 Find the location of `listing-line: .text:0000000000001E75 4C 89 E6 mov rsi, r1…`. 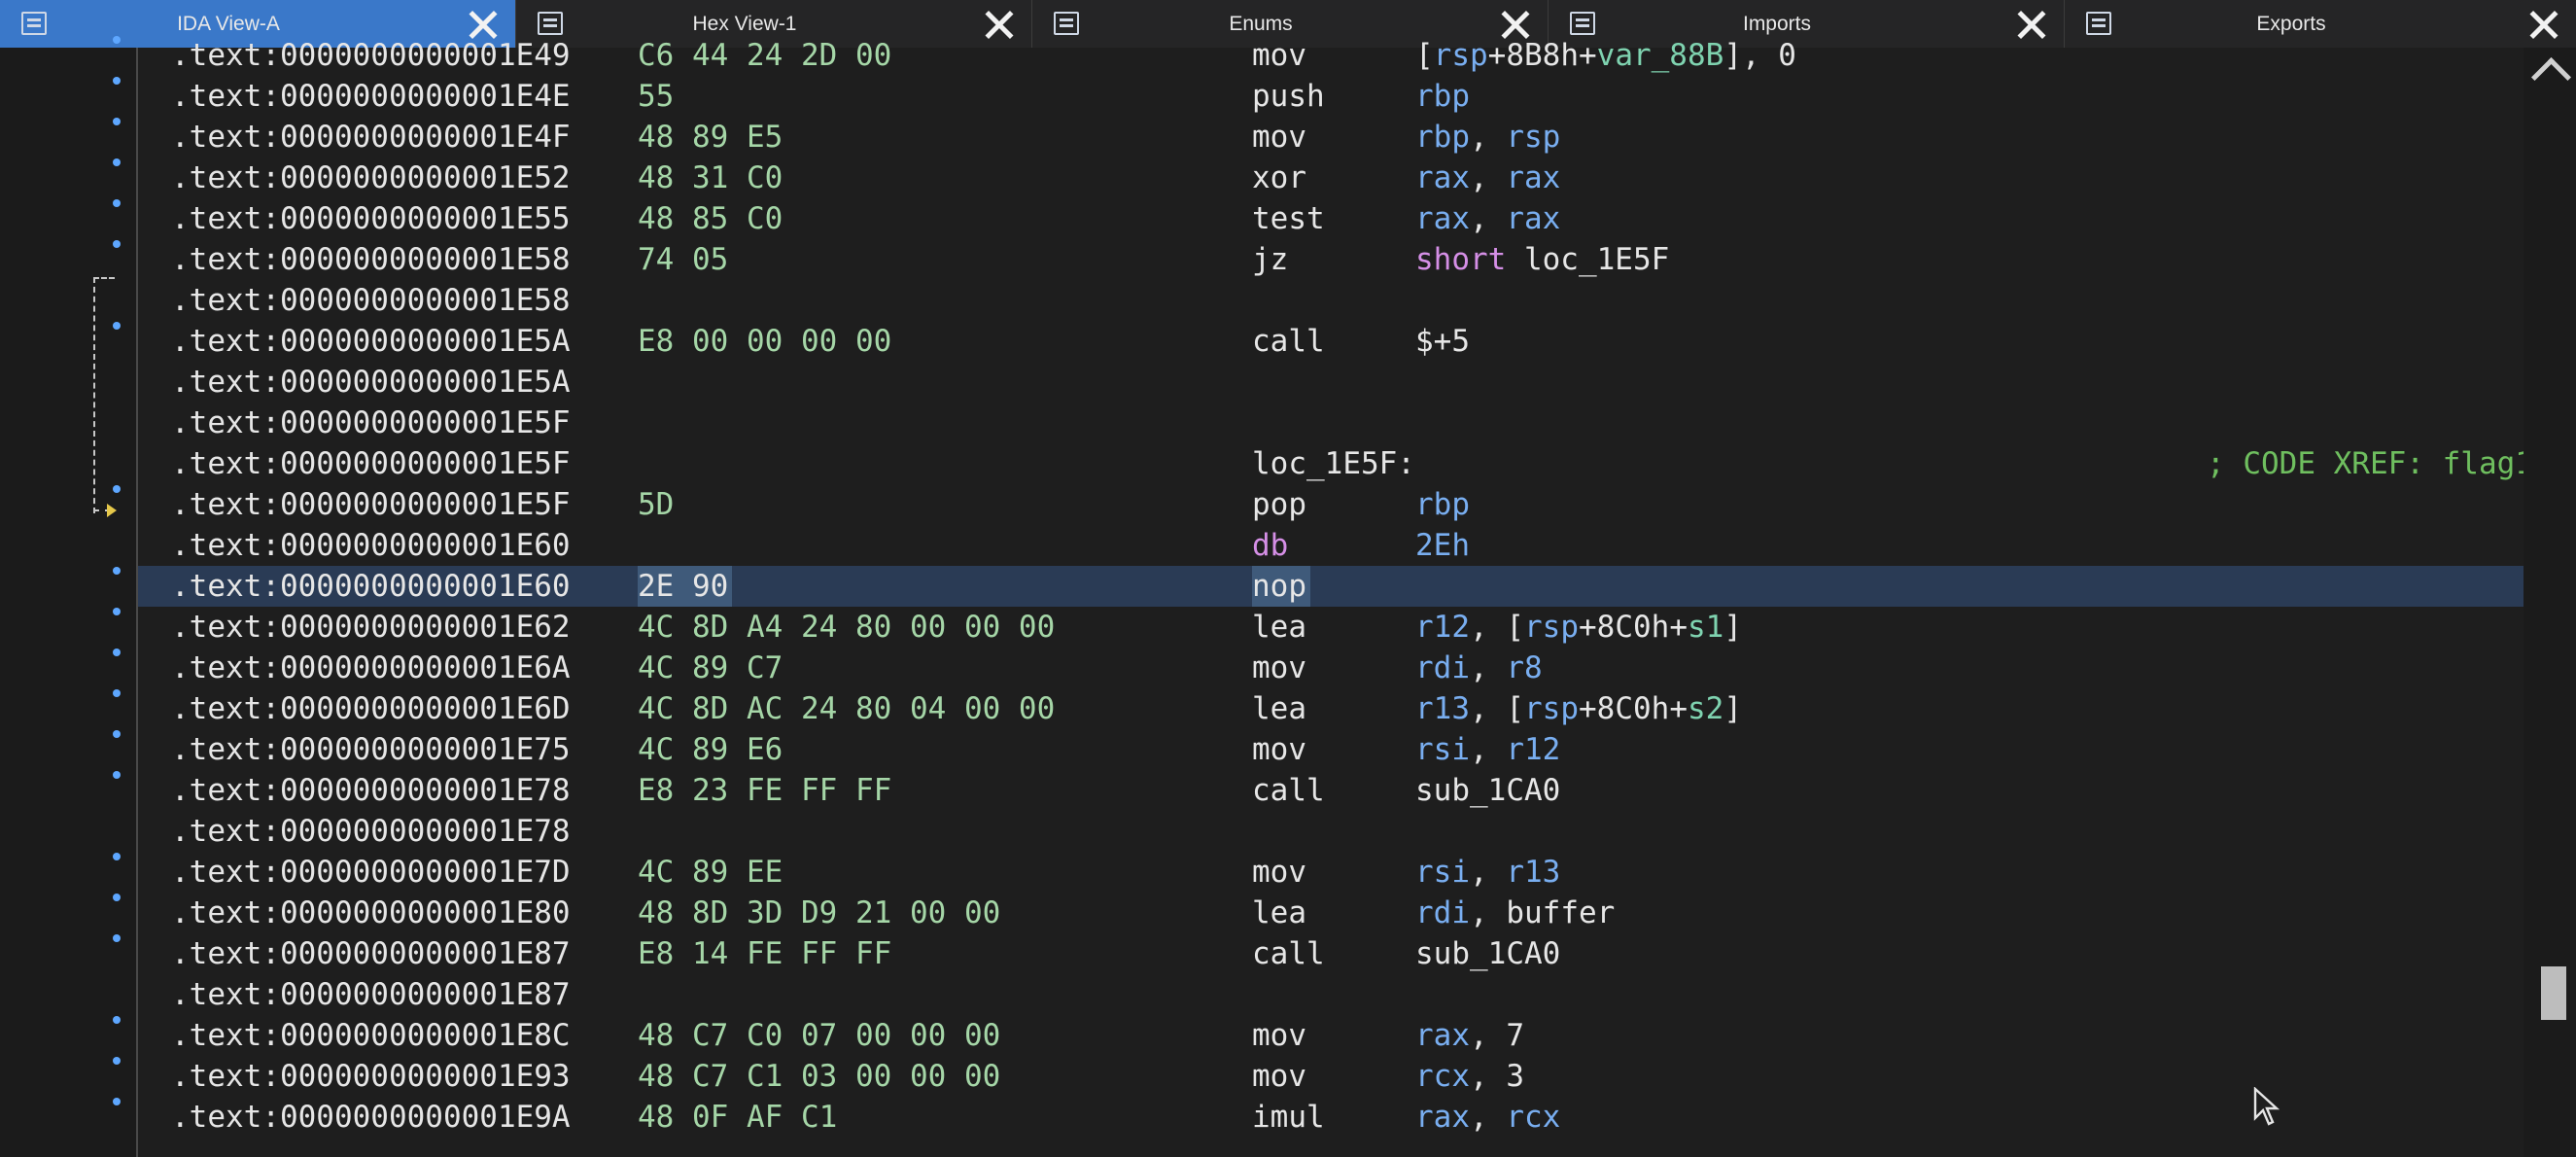

listing-line: .text:0000000000001E75 4C 89 E6 mov rsi, r1… is located at coordinates (1331, 749).